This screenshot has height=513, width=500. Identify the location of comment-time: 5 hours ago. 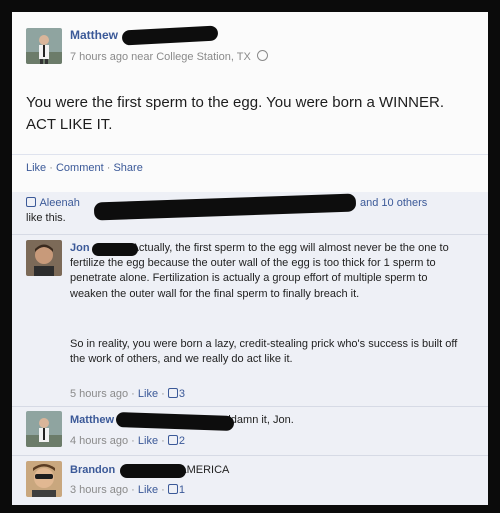
(99, 394).